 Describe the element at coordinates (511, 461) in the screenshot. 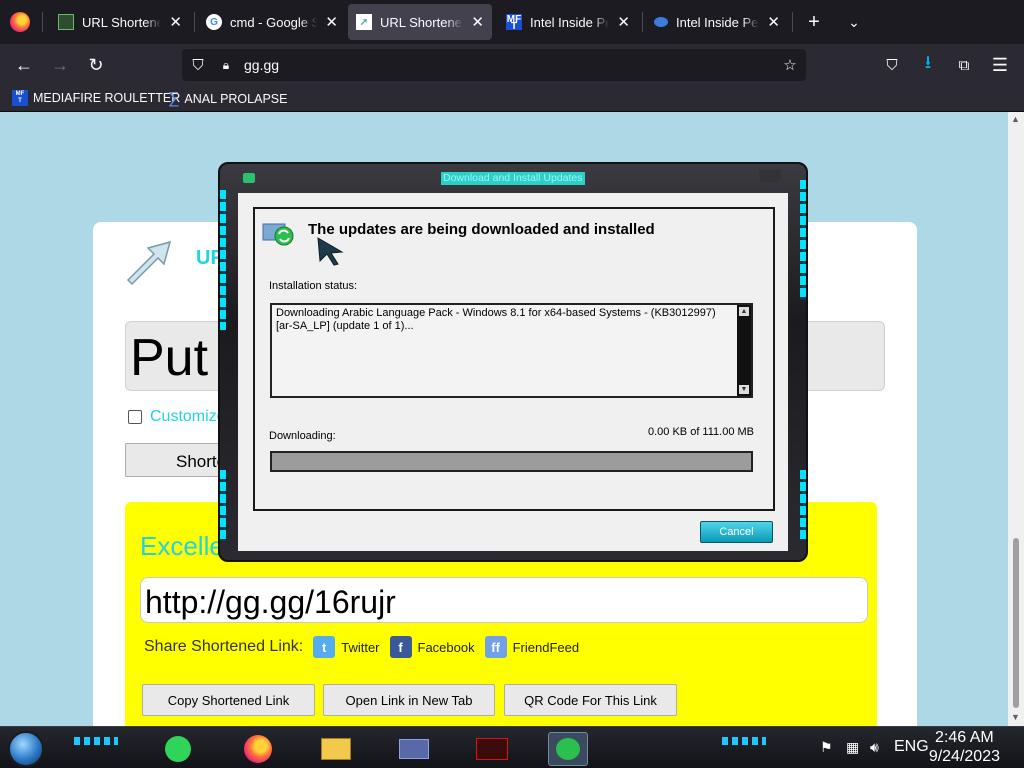

I see `download-progress-bar` at that location.